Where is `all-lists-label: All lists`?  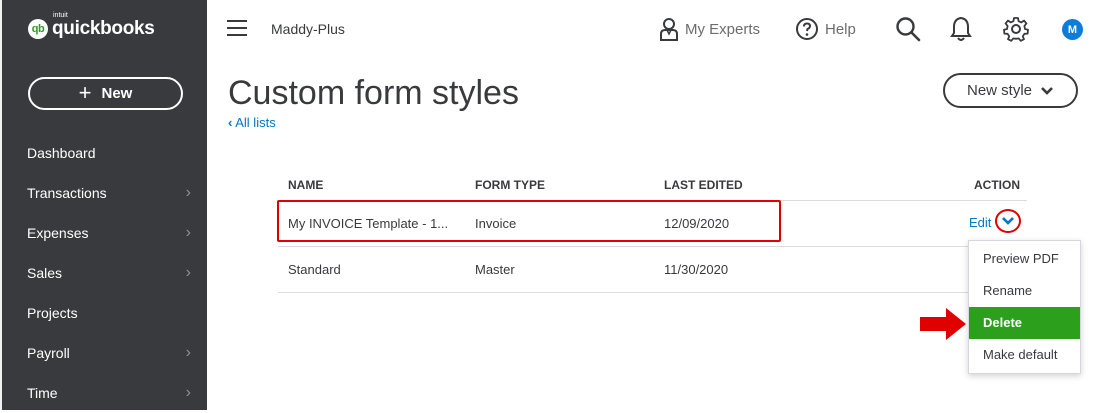
all-lists-label: All lists is located at coordinates (255, 122).